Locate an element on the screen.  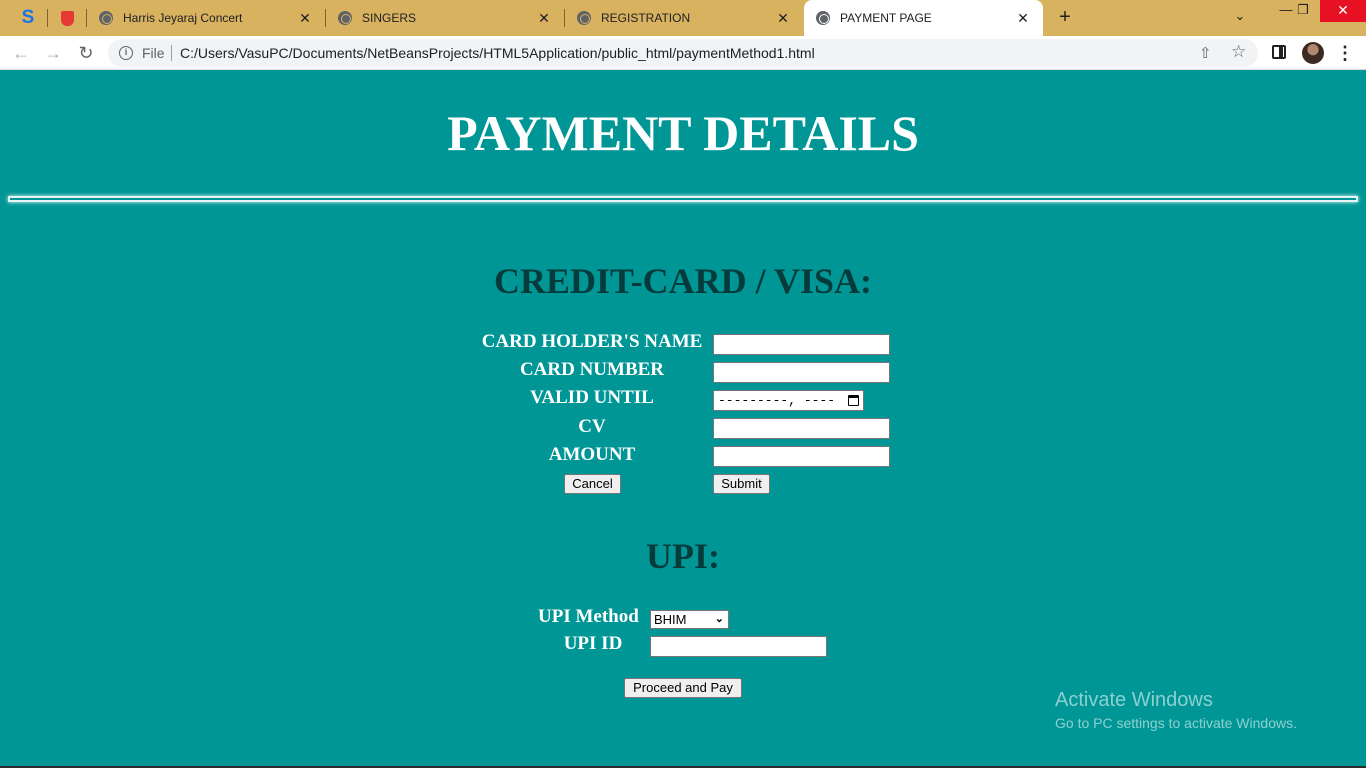
upi-id-label: UPI ID is located at coordinates (593, 643).